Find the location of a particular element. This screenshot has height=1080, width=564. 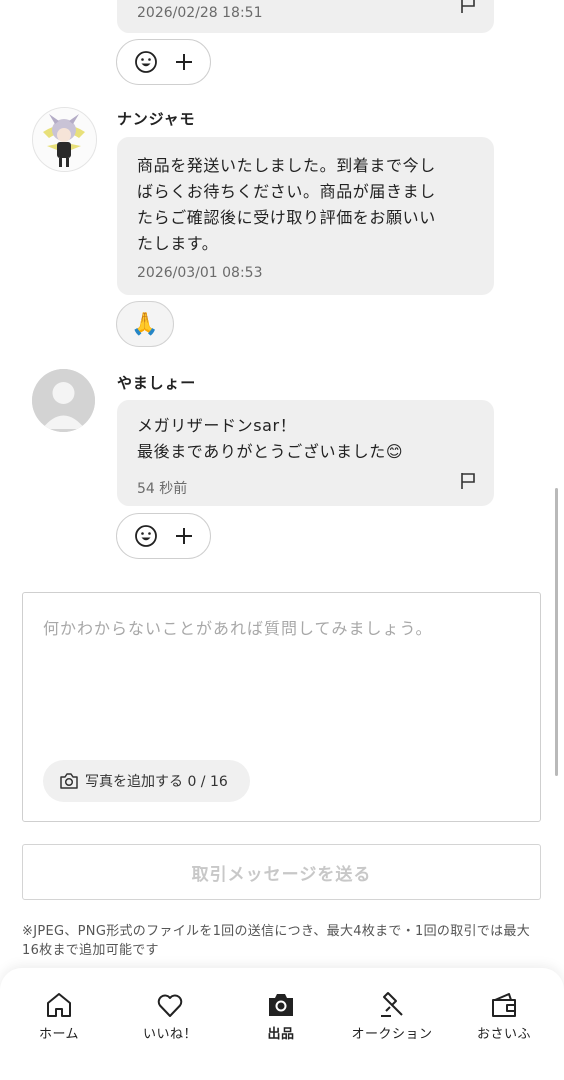

send-message-button: 取引メッセージを送る is located at coordinates (281, 872).